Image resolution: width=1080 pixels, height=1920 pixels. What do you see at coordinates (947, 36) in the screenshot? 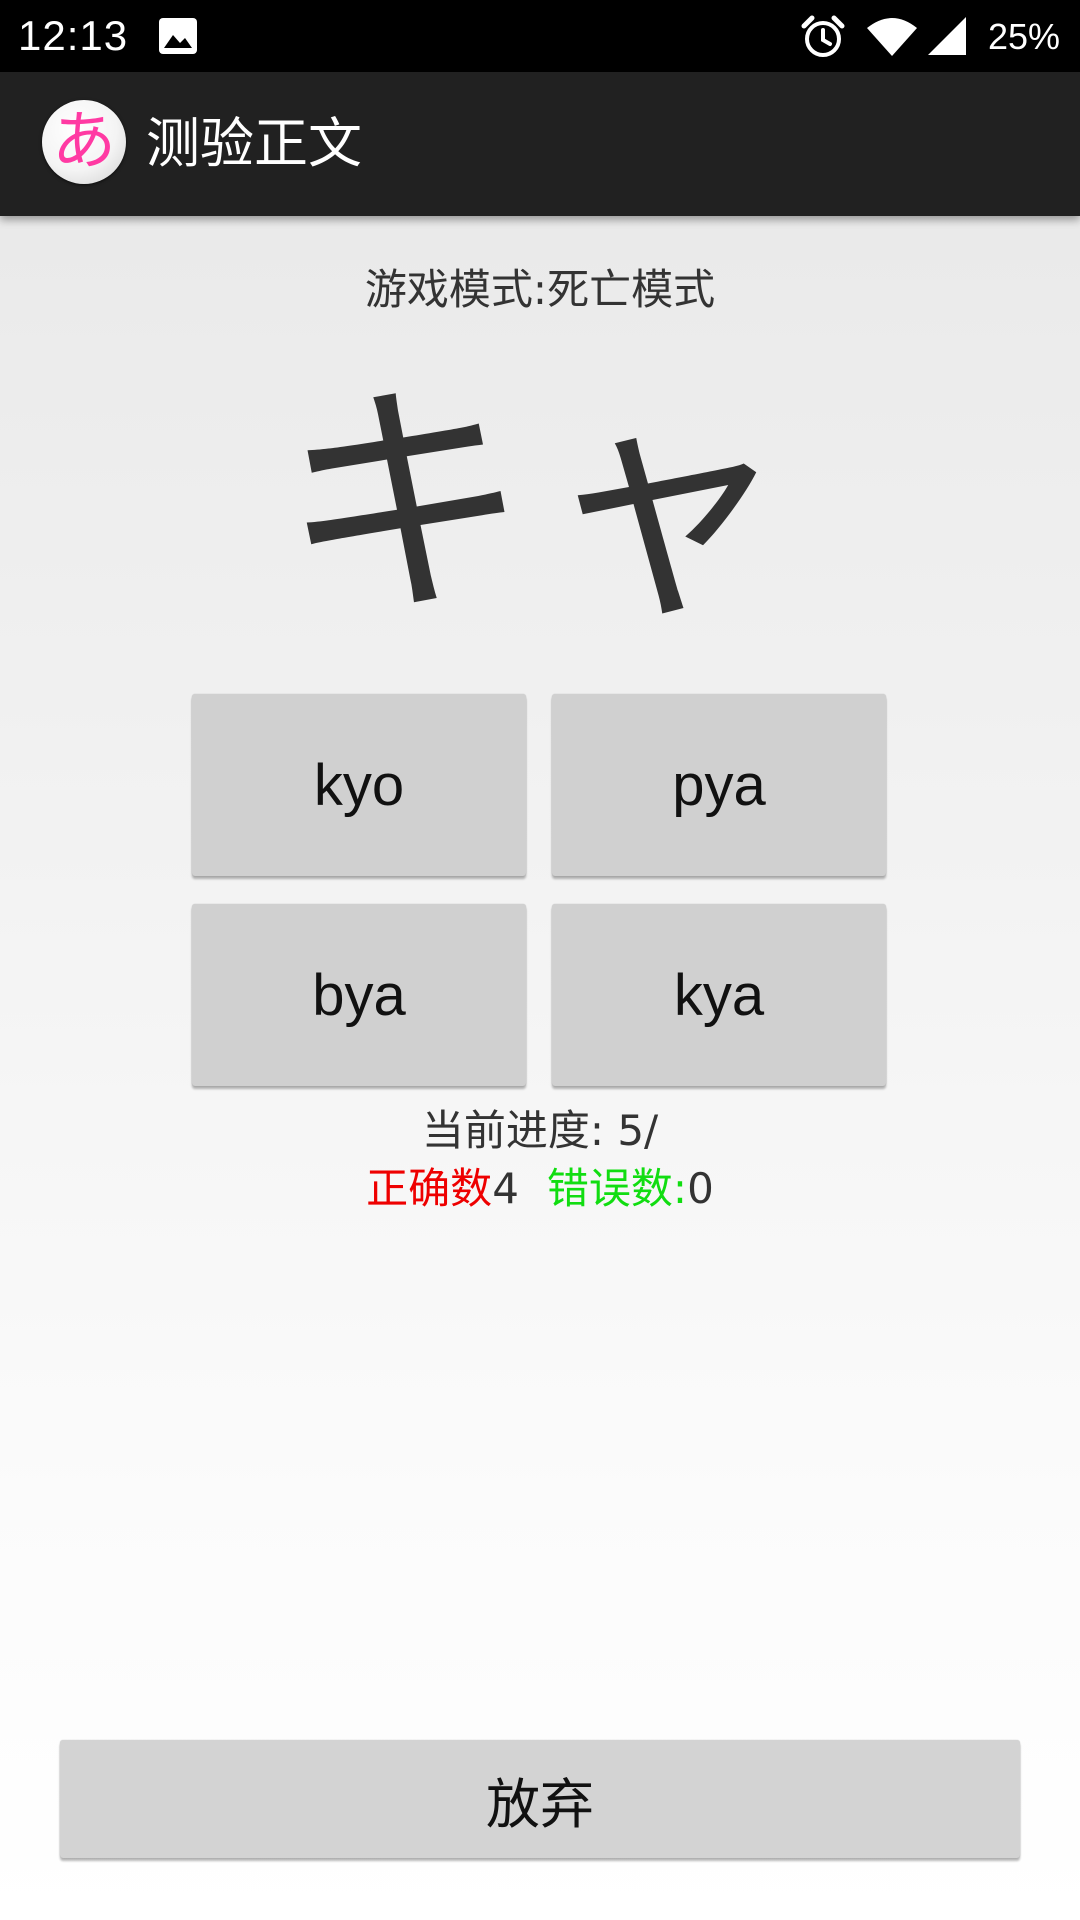
I see `signal-icon` at bounding box center [947, 36].